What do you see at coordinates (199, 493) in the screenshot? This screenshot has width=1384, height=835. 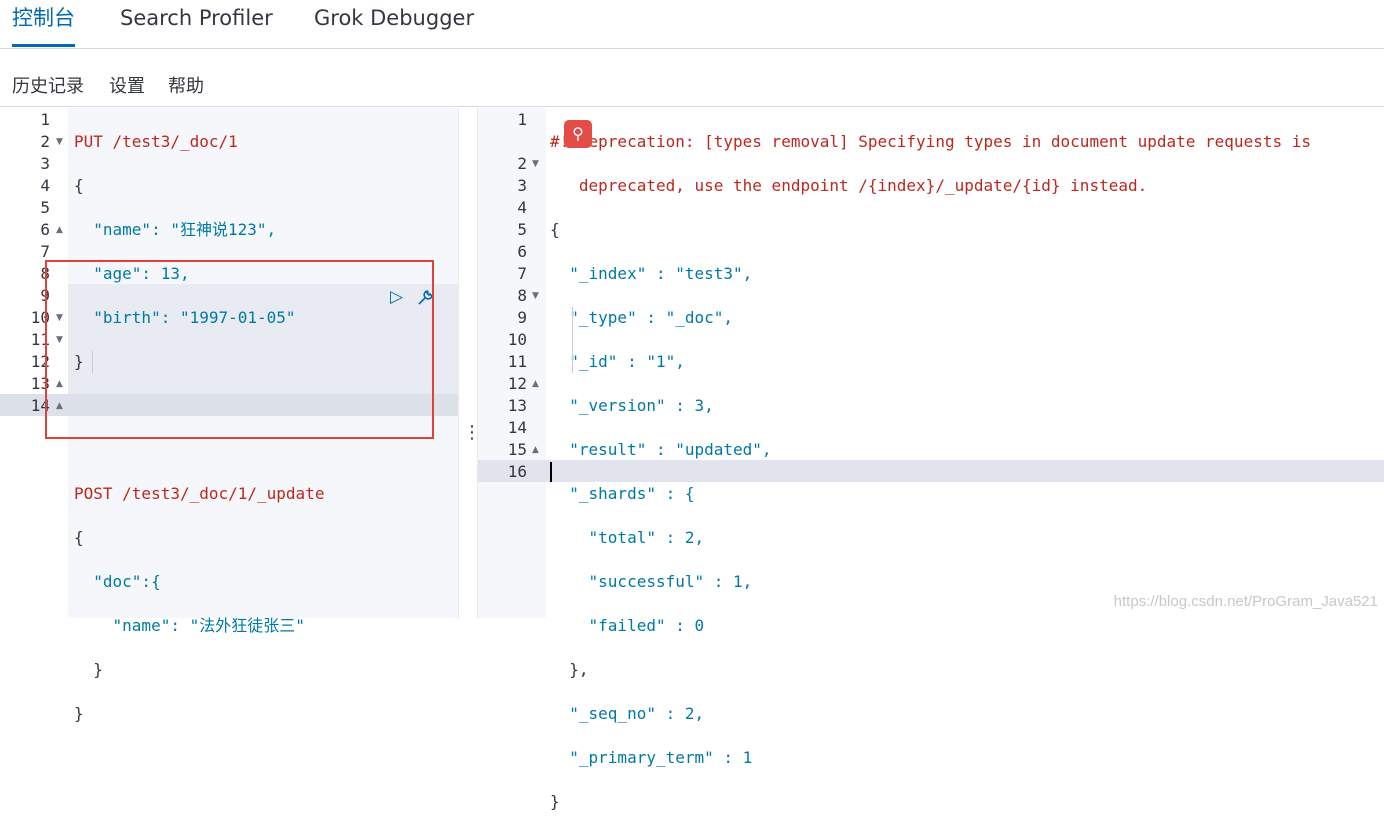 I see `code-line: POST /test3/_doc/1/_update` at bounding box center [199, 493].